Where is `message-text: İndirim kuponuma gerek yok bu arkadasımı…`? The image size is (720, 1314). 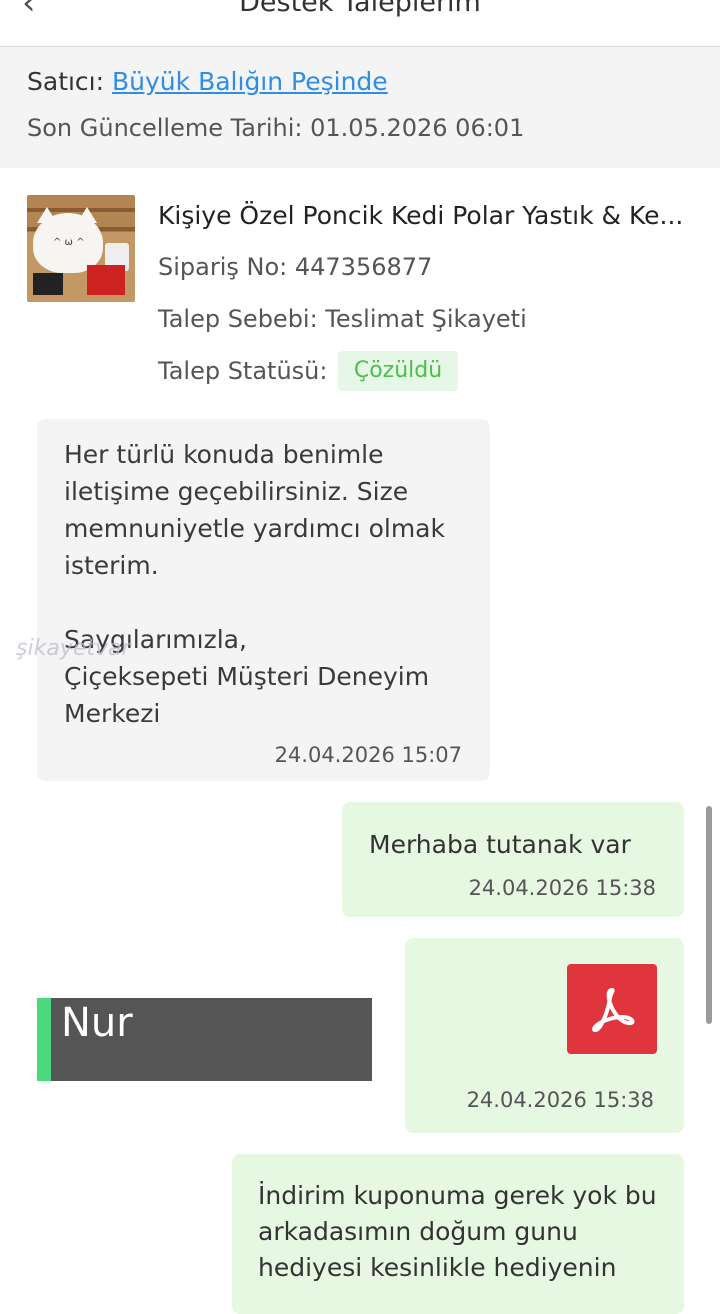 message-text: İndirim kuponuma gerek yok bu arkadasımı… is located at coordinates (457, 1231).